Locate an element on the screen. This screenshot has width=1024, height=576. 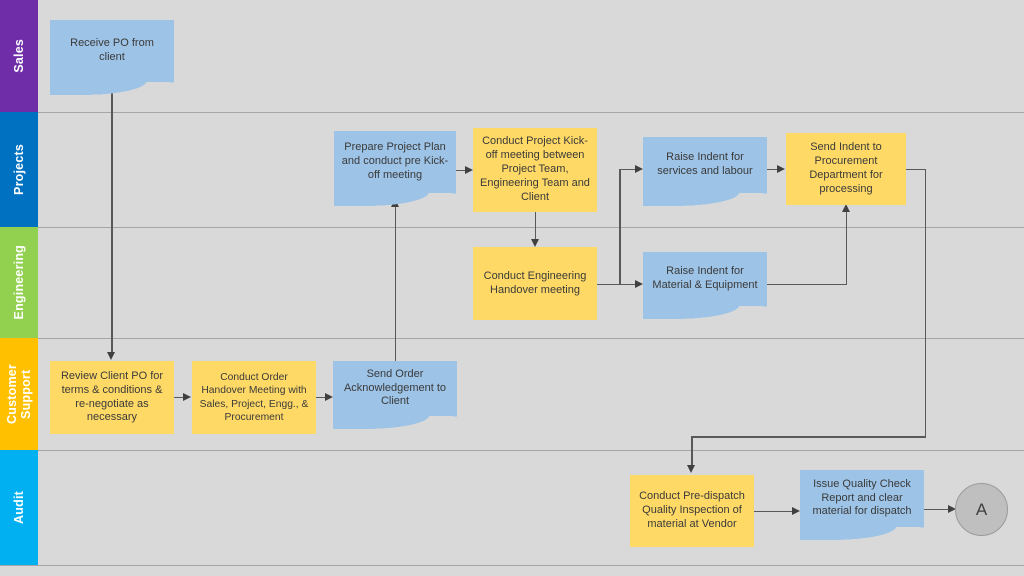
lane-header-audit: Audit is located at coordinates (19, 507).